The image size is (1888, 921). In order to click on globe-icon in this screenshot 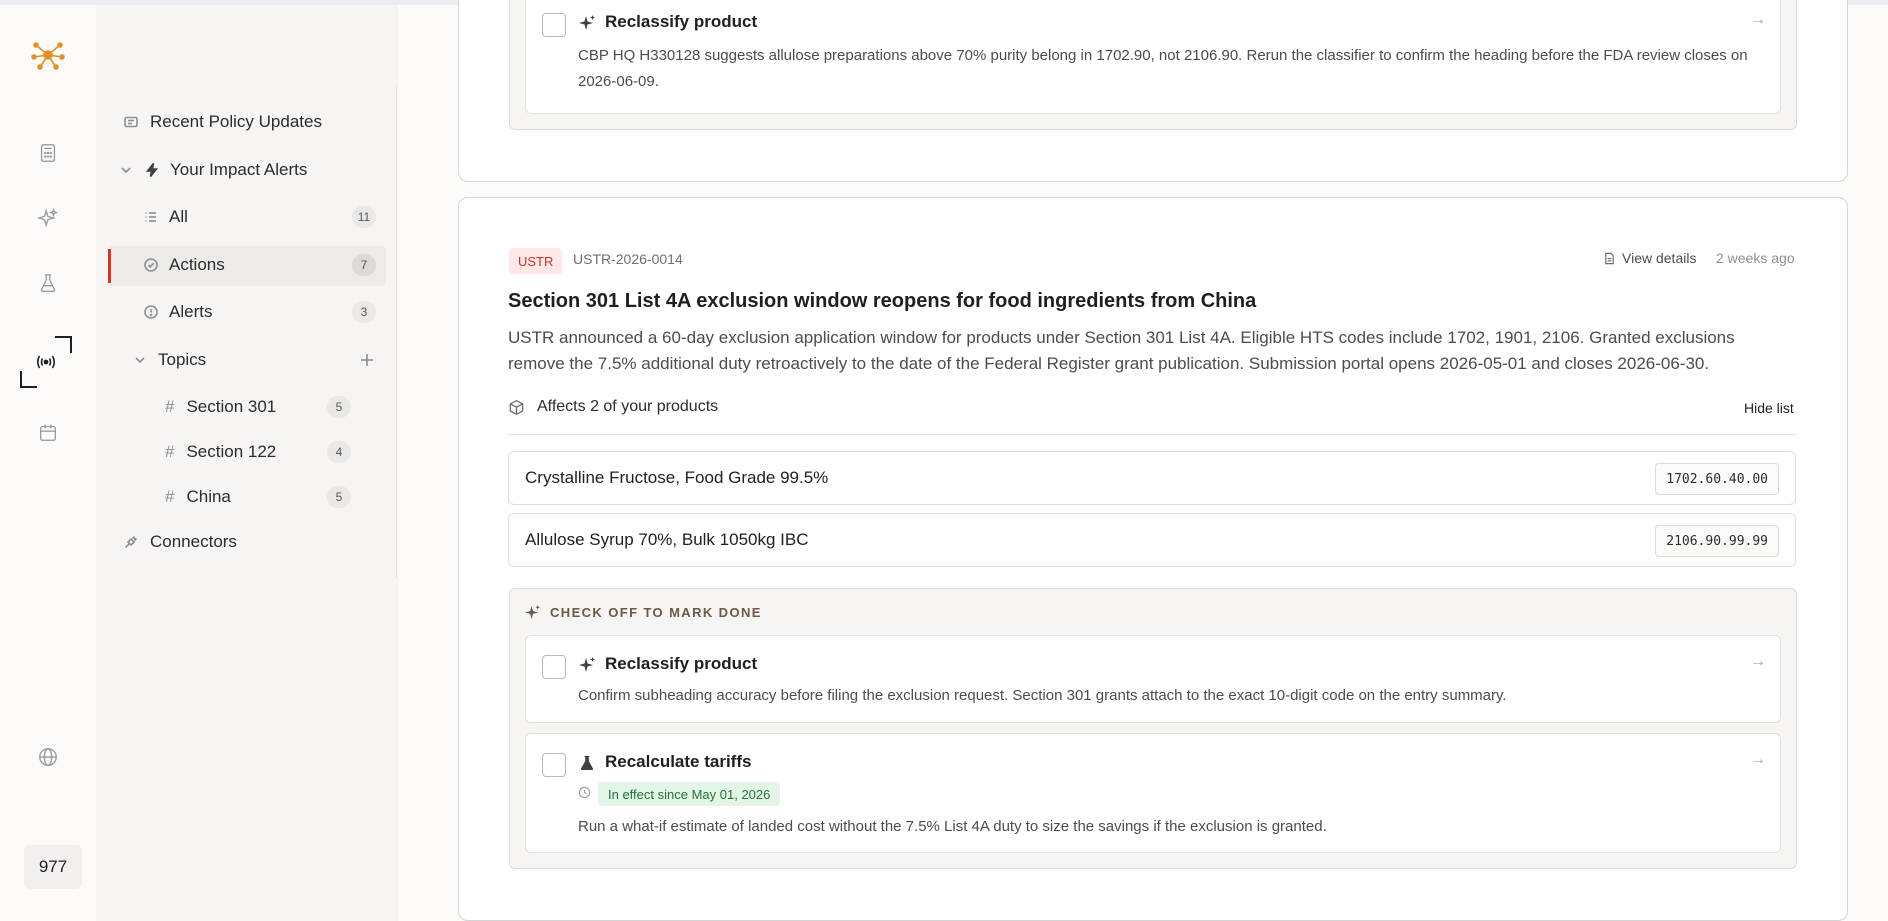, I will do `click(48, 757)`.